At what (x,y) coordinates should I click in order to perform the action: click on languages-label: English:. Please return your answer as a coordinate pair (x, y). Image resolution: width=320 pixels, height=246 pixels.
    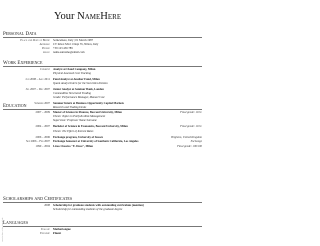
    Looking at the image, I should click on (45, 232).